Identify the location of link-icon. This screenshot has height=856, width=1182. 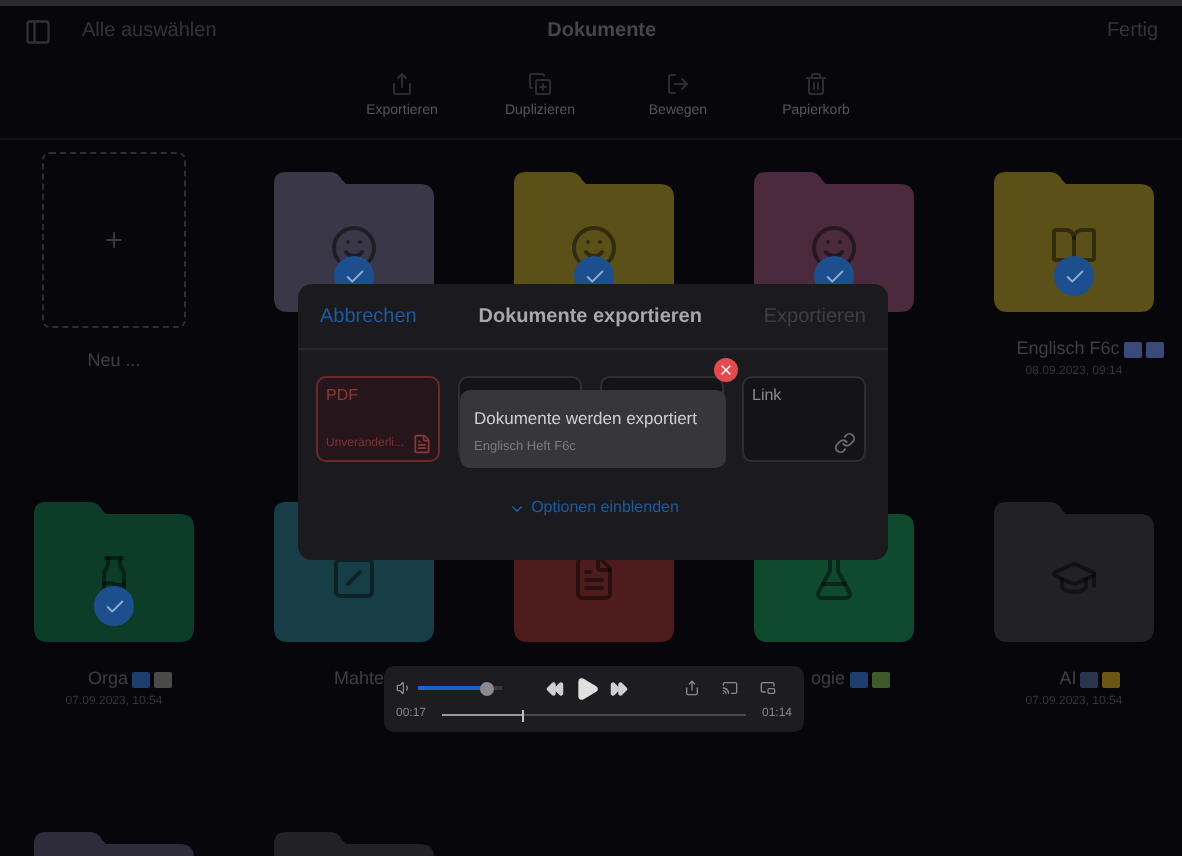
(845, 443).